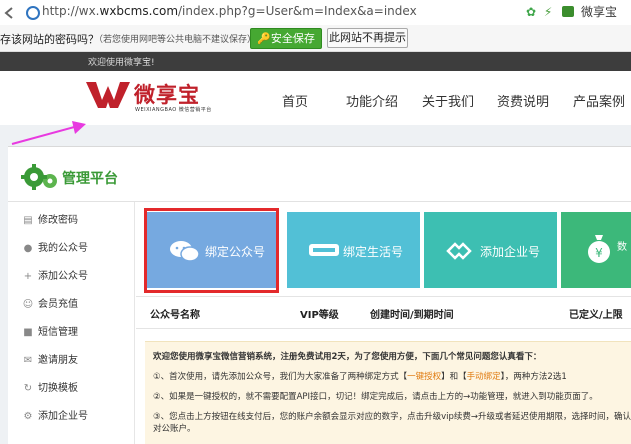 This screenshot has width=631, height=444. I want to click on one-click-auth-link: 一键授权, so click(424, 377).